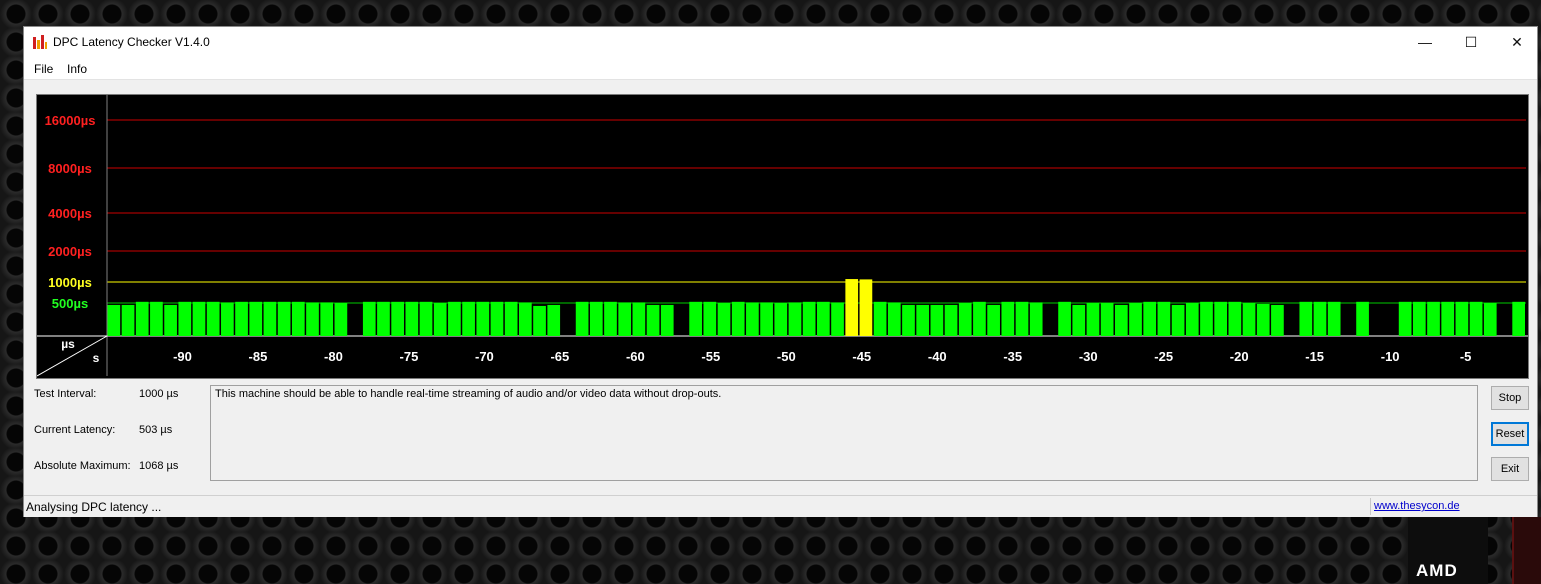 The height and width of the screenshot is (584, 1541). I want to click on x-tick-label: -15, so click(1314, 356).